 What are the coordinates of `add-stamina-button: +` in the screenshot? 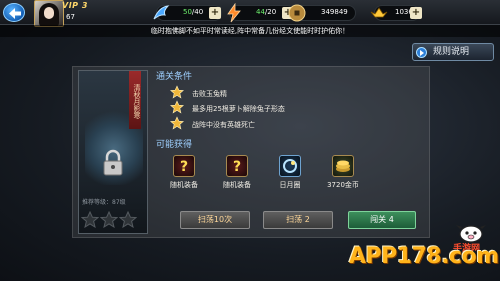 It's located at (215, 13).